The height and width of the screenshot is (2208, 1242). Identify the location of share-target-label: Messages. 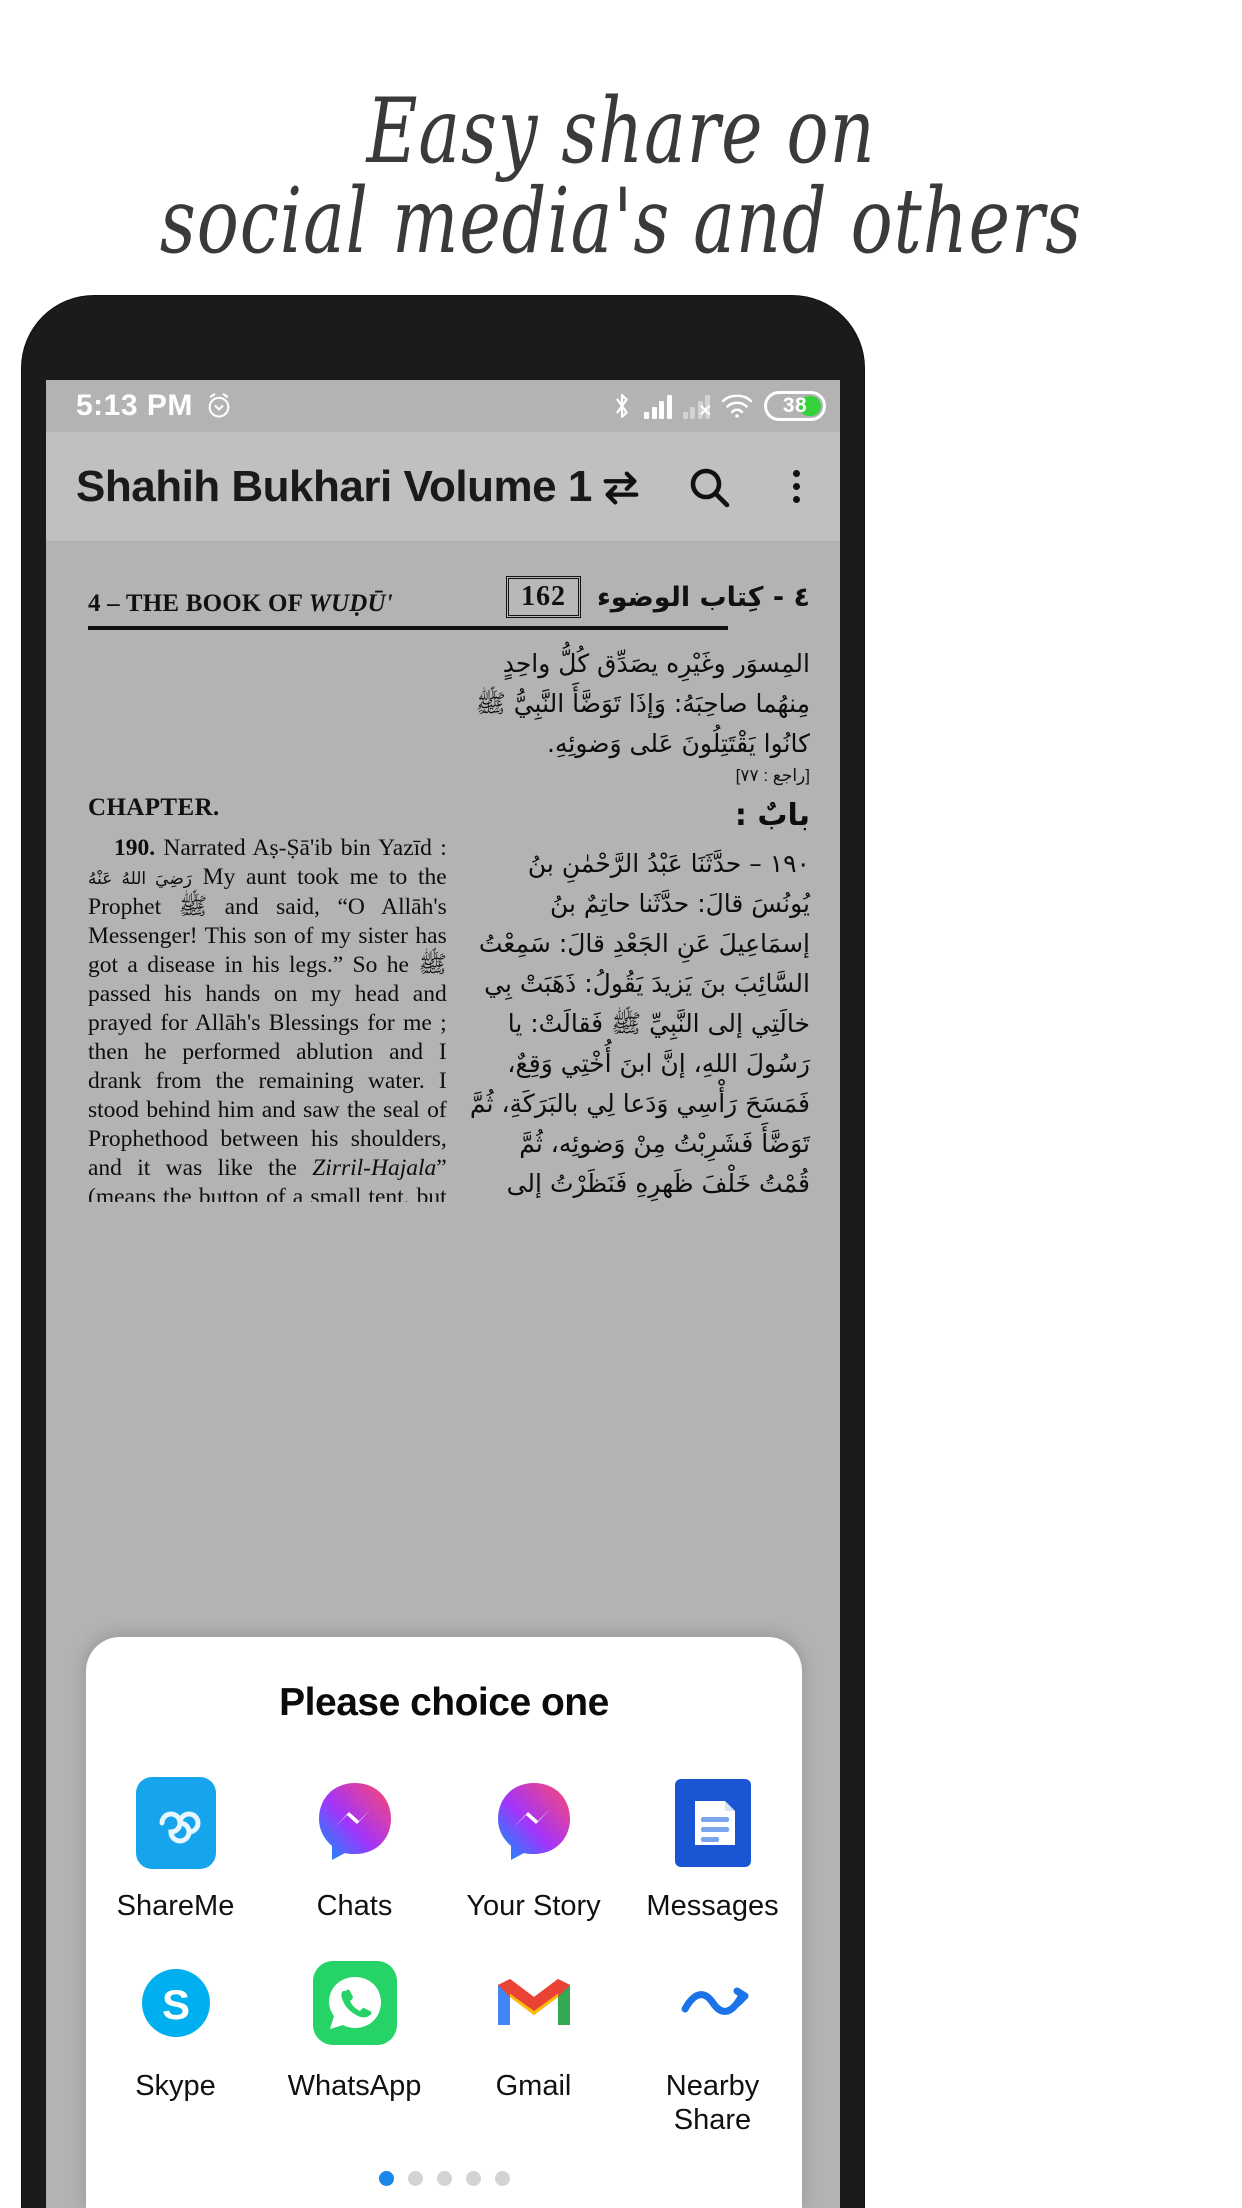
(712, 1906).